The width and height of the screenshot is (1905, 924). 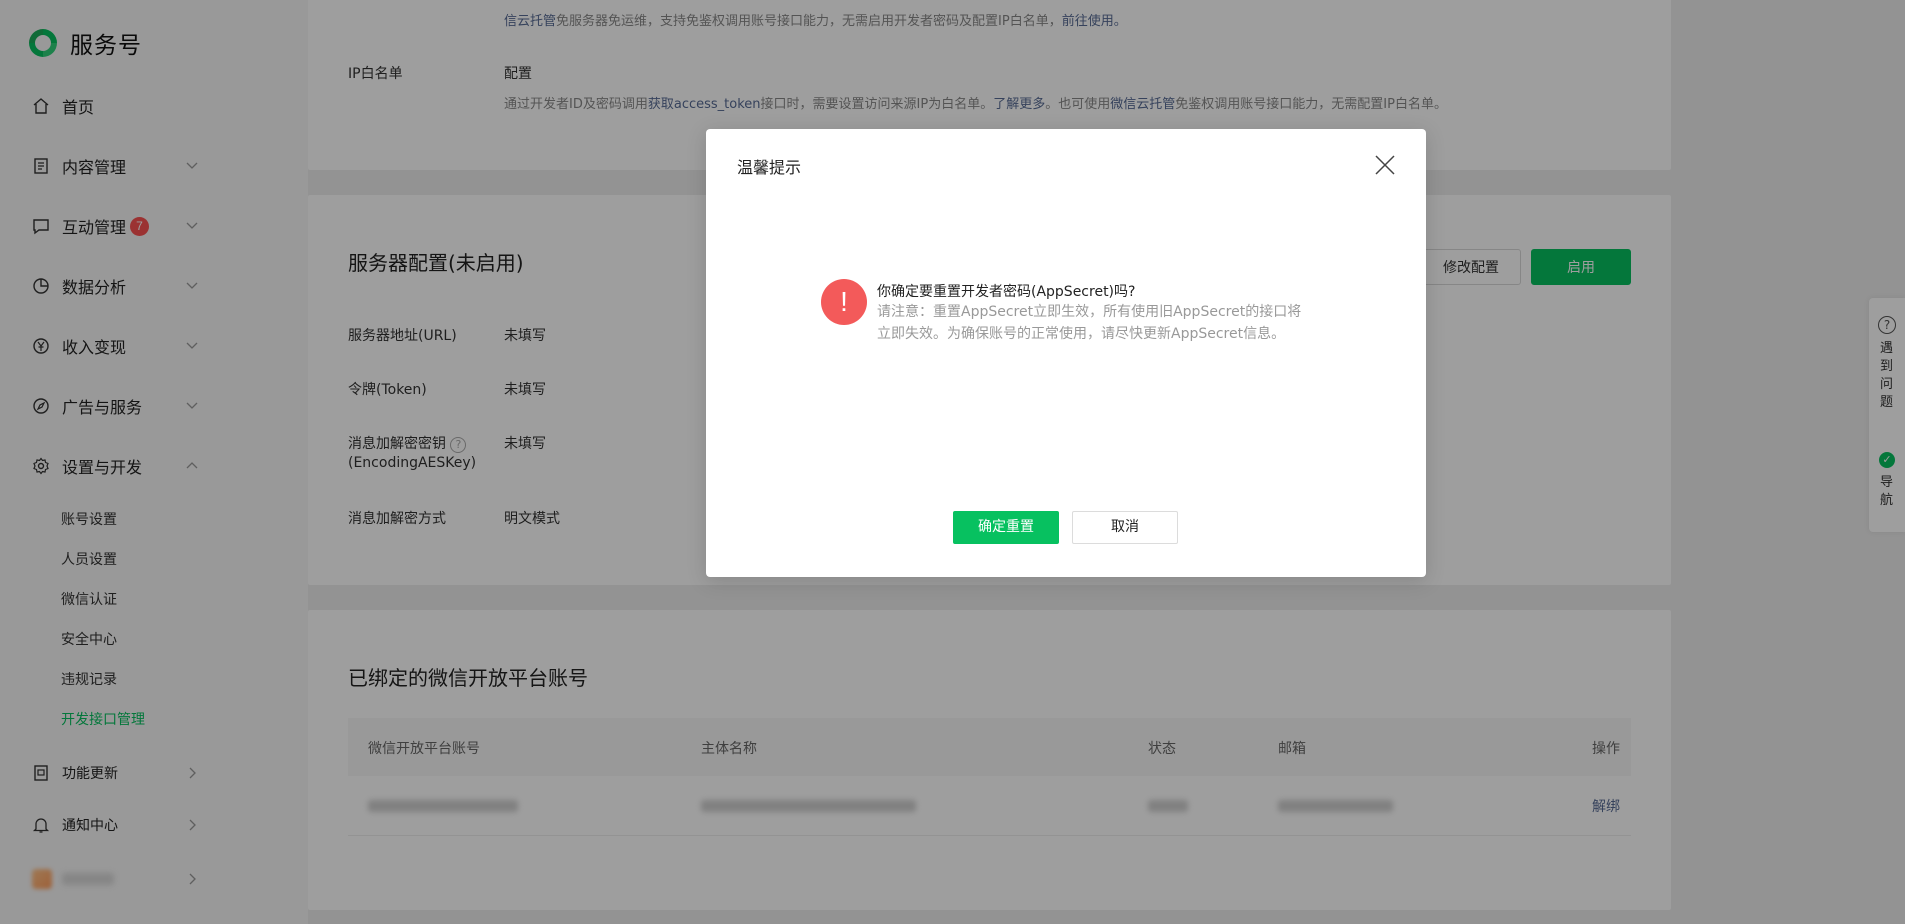 What do you see at coordinates (1006, 527) in the screenshot?
I see `confirm-reset-button: 确定重置` at bounding box center [1006, 527].